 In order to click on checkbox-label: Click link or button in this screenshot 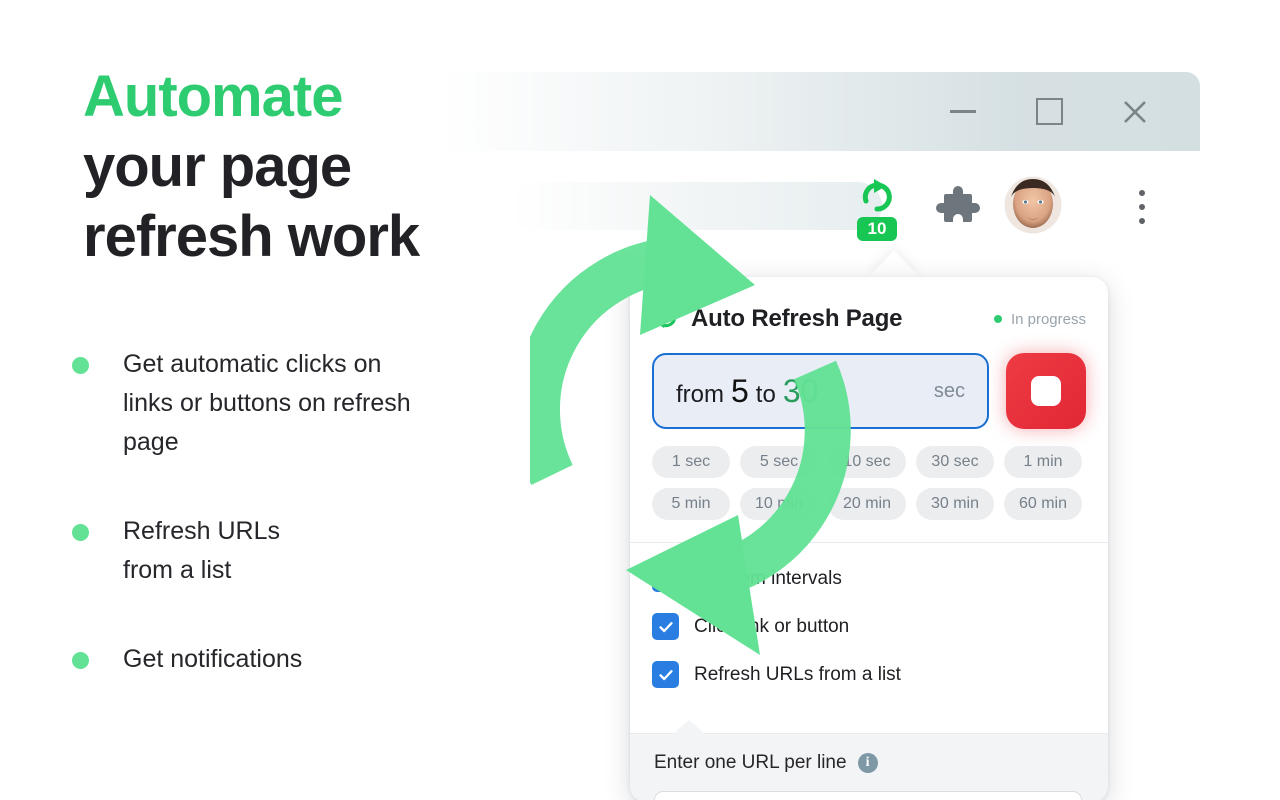, I will do `click(772, 626)`.